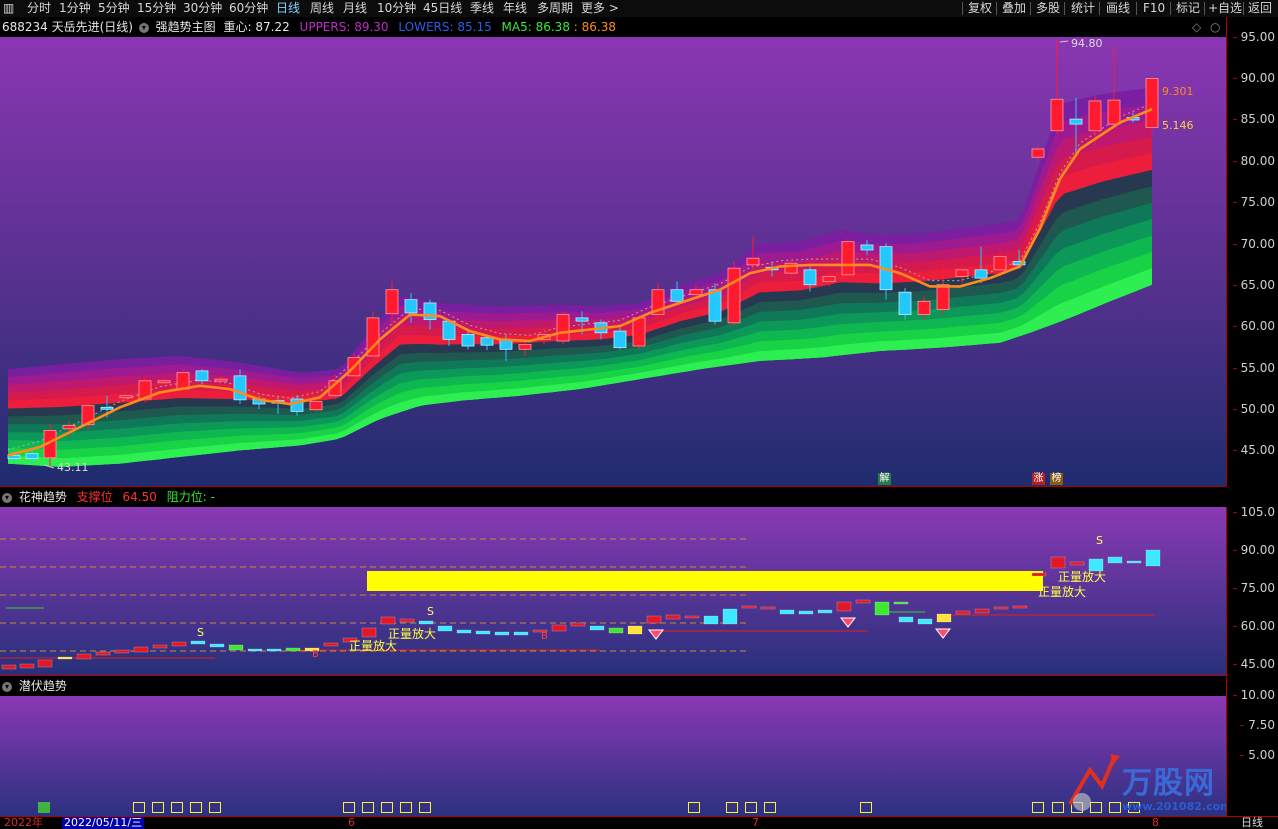 The image size is (1278, 829). Describe the element at coordinates (248, 8) in the screenshot. I see `tab-period-60min: 60分钟` at that location.